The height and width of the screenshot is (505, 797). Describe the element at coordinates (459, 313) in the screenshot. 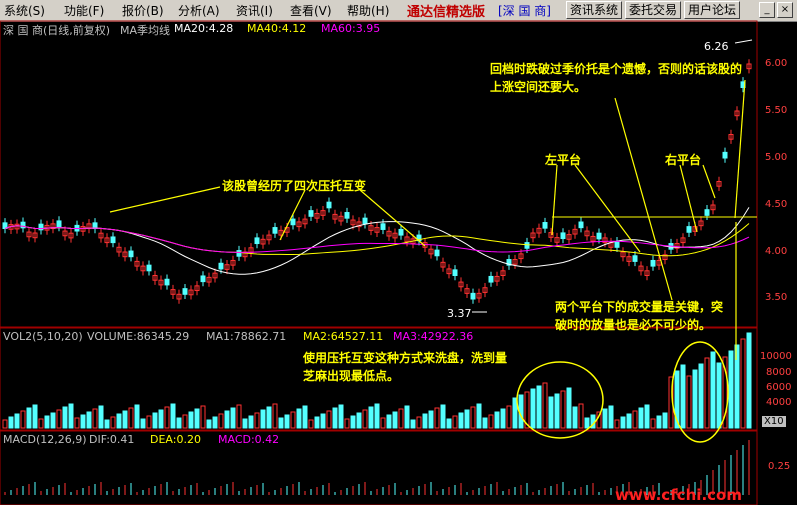

I see `price-low-label: 3.37` at that location.